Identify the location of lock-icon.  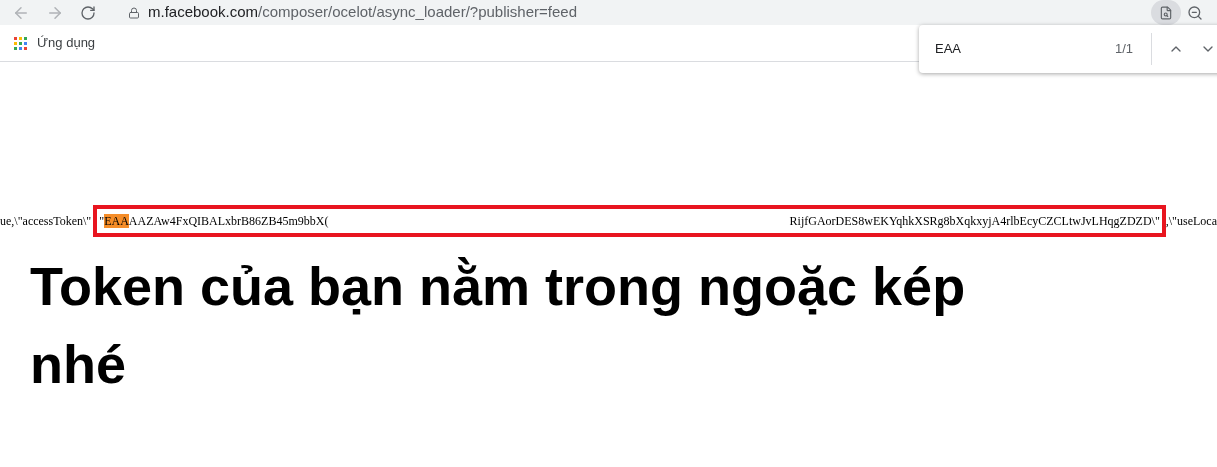
(134, 12).